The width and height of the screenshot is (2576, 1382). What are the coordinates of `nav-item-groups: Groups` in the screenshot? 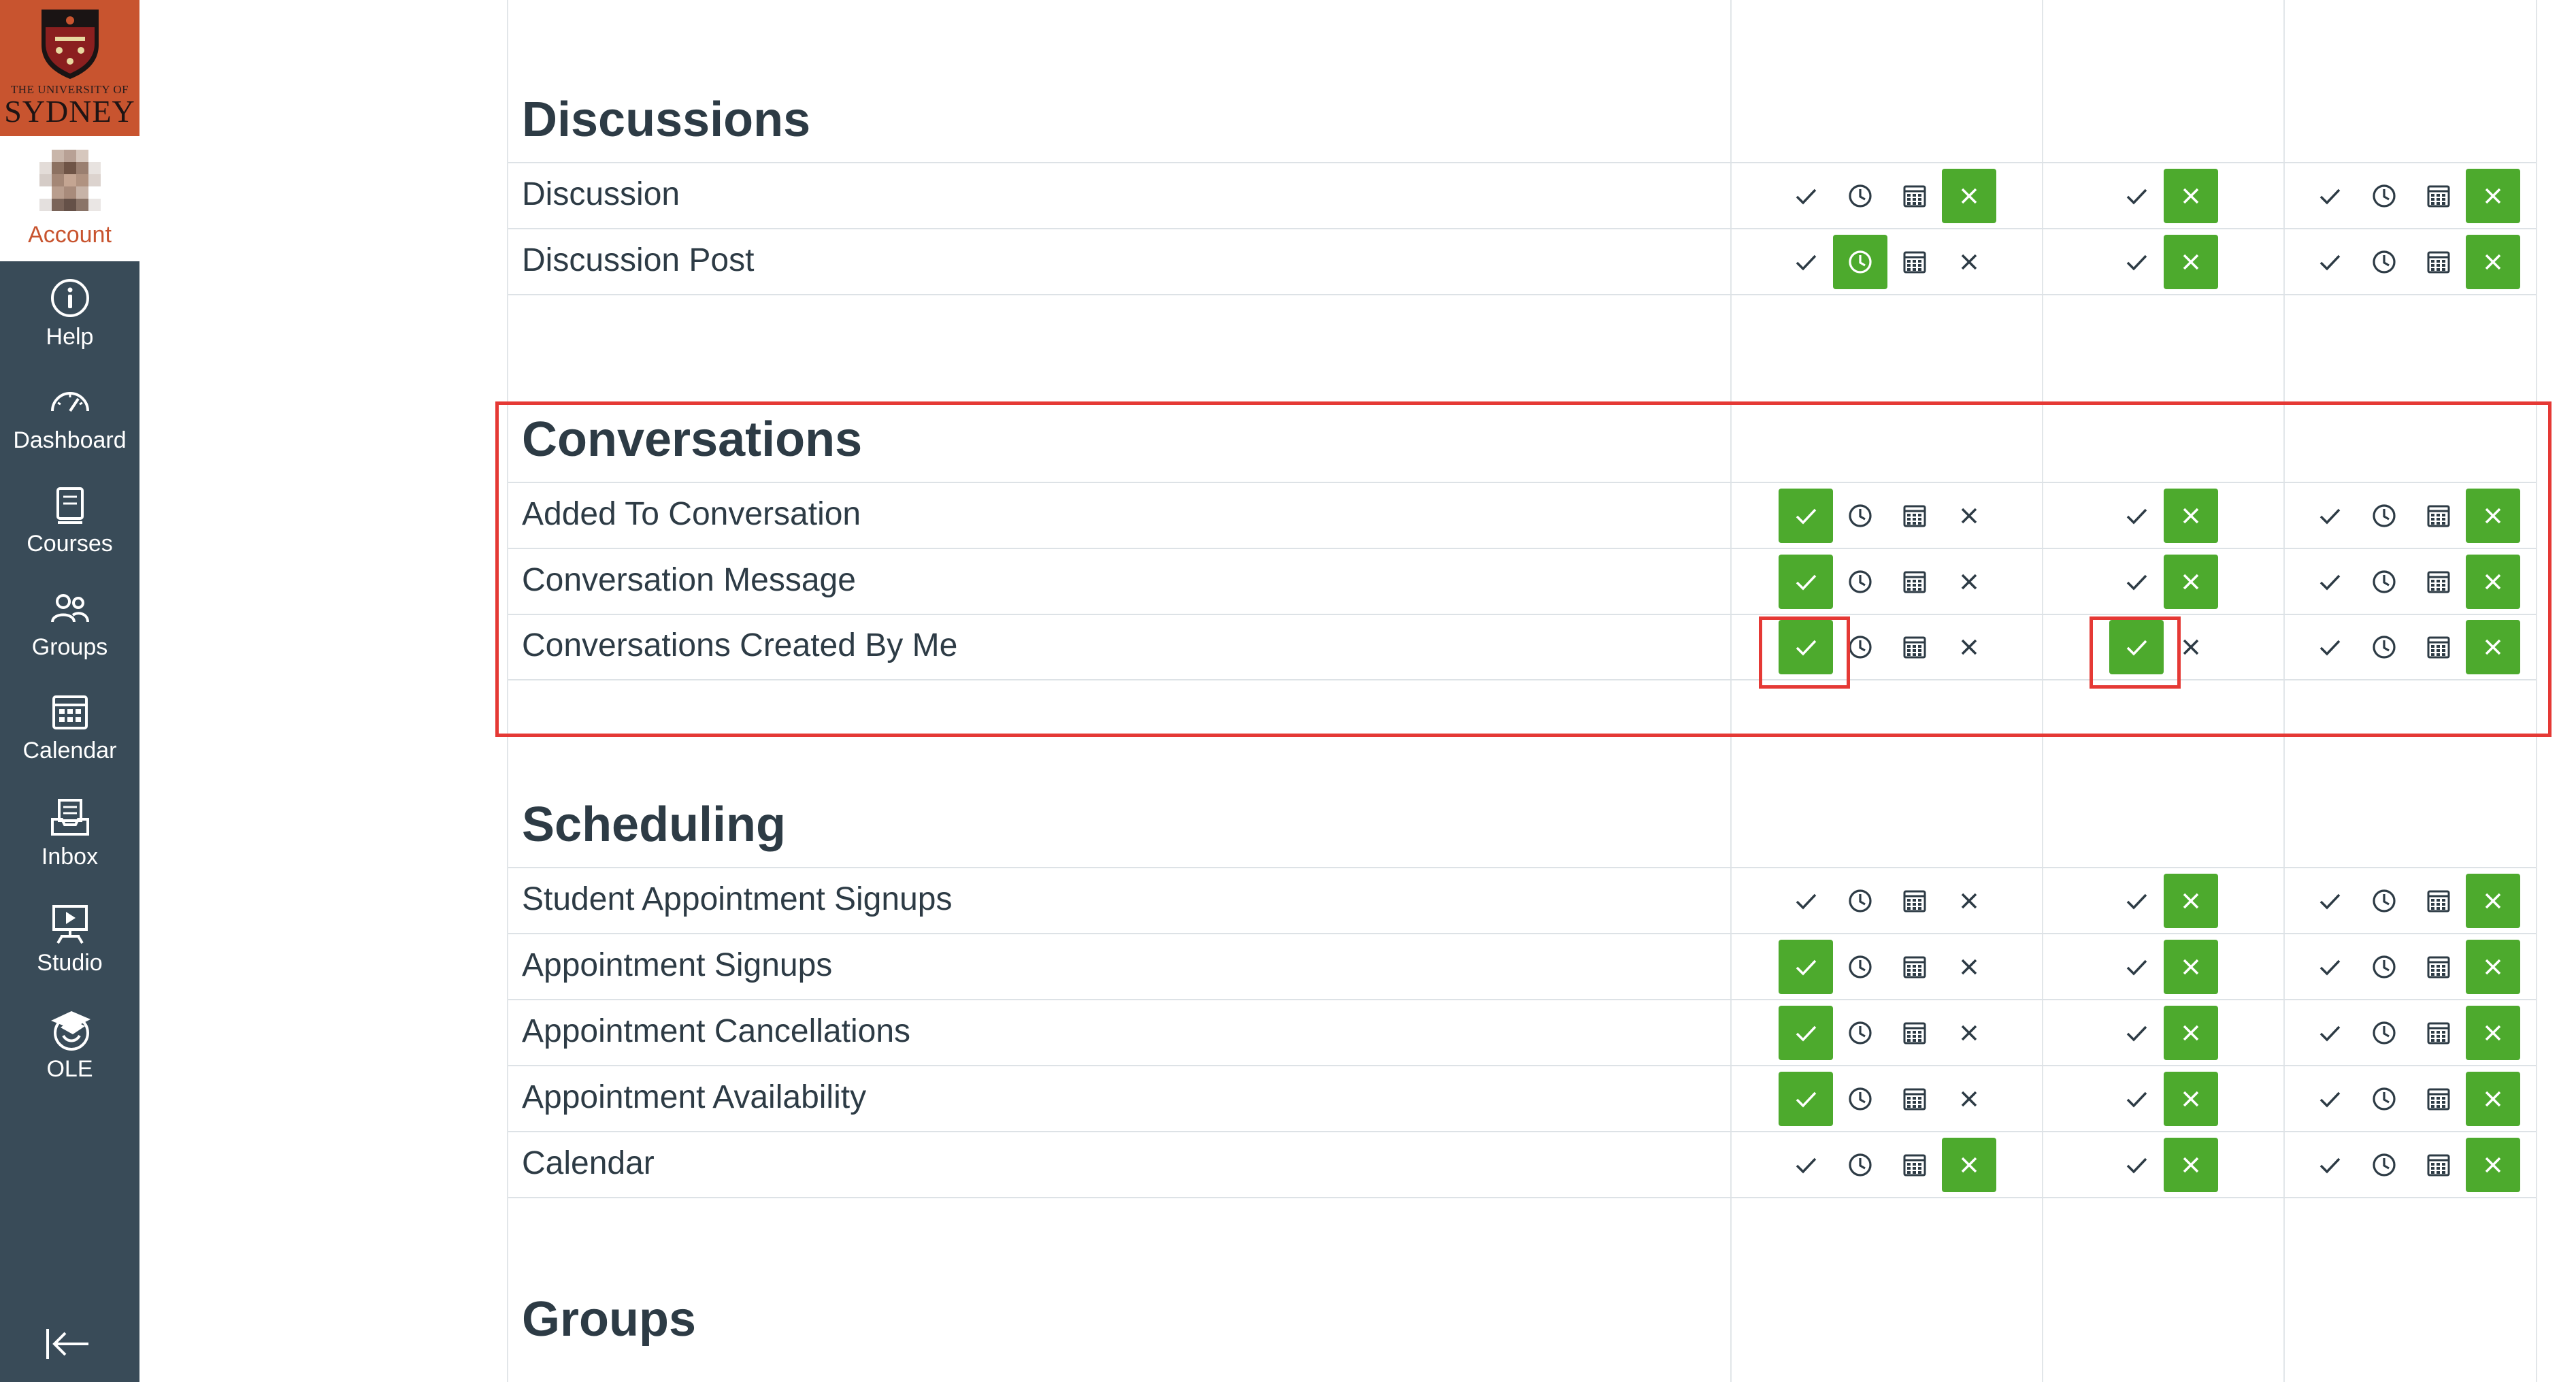 It's located at (70, 623).